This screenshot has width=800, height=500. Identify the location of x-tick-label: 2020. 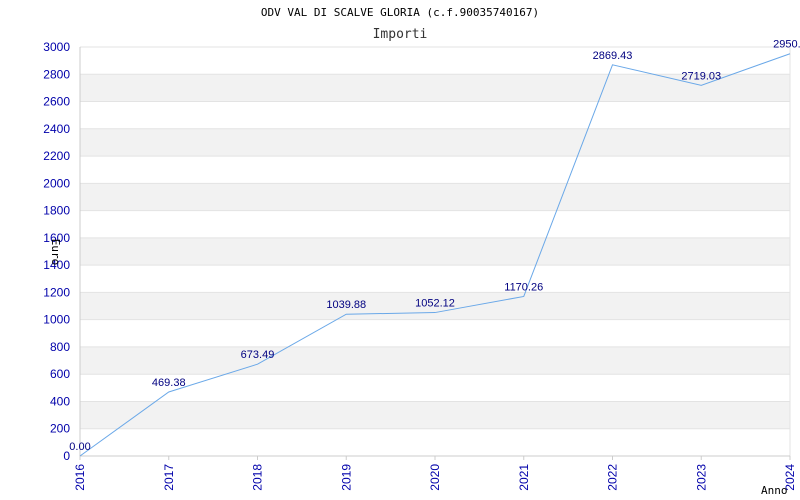
(435, 477).